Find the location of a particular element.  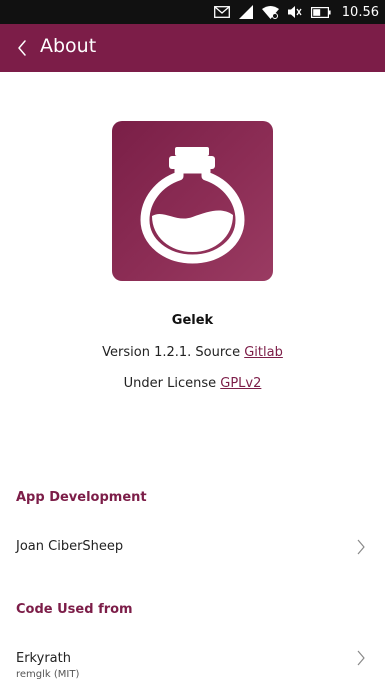

page-header: About is located at coordinates (192, 48).